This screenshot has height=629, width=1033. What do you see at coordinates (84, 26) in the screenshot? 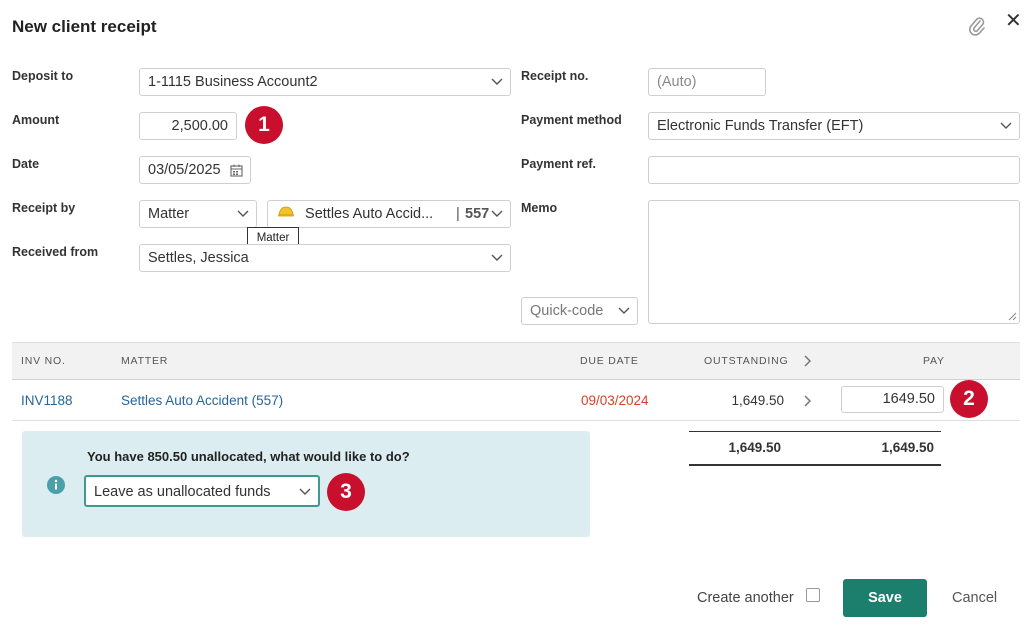
I see `dialog-title: New client receipt` at bounding box center [84, 26].